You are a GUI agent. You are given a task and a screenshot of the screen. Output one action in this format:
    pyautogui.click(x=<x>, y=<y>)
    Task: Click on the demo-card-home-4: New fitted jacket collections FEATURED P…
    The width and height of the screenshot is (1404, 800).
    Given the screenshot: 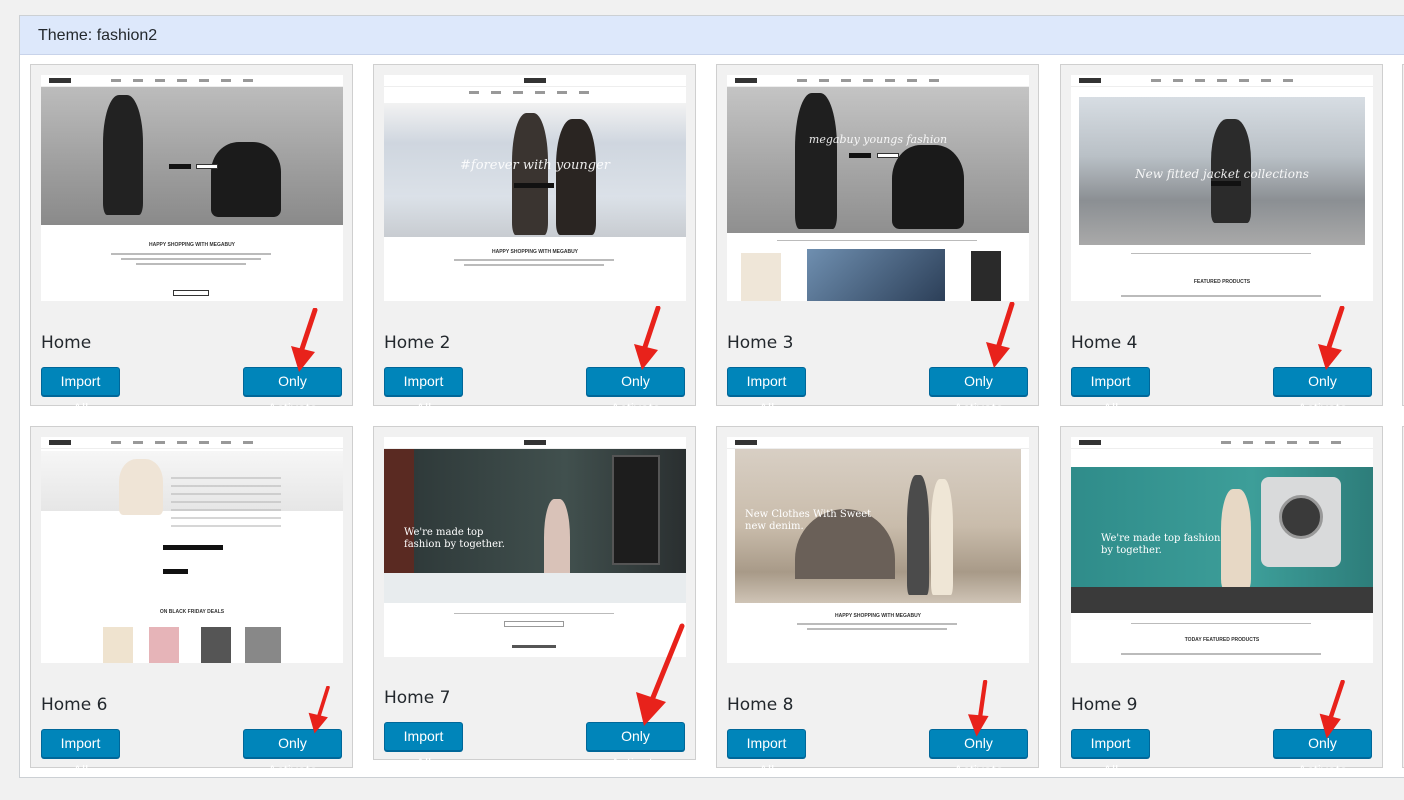 What is the action you would take?
    pyautogui.click(x=1221, y=240)
    